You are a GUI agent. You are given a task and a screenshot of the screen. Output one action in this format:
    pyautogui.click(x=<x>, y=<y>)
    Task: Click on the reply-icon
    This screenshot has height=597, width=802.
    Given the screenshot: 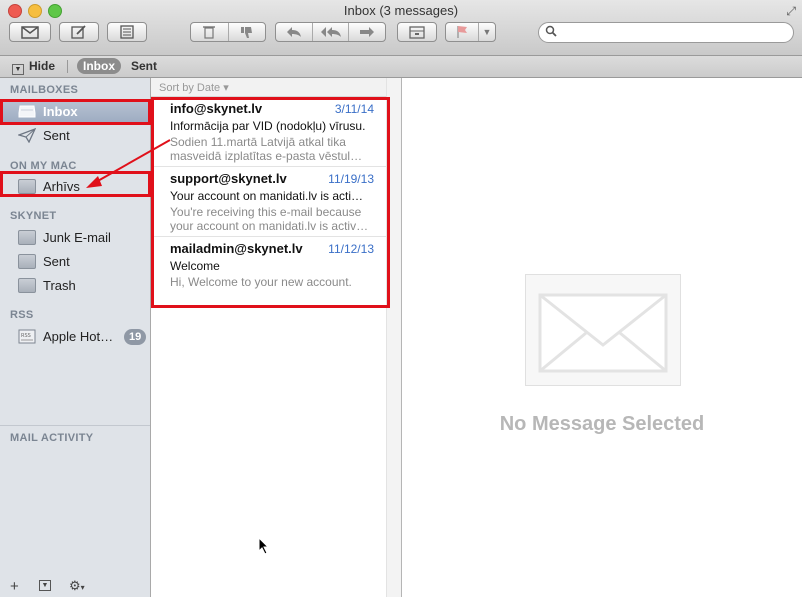 What is the action you would take?
    pyautogui.click(x=293, y=32)
    